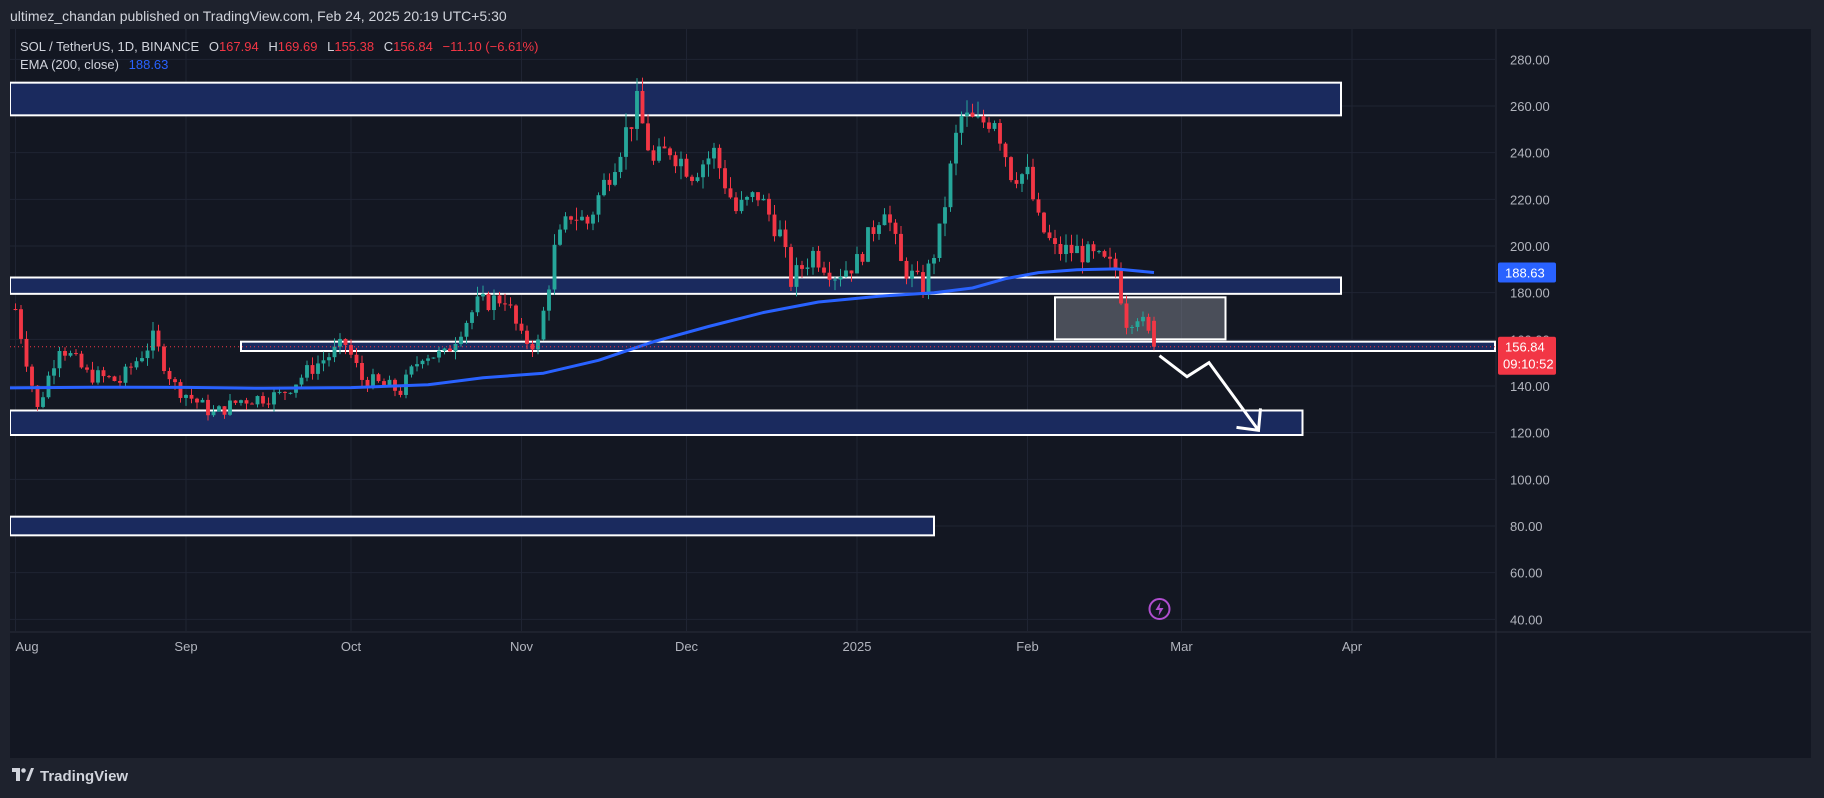 Image resolution: width=1824 pixels, height=798 pixels. What do you see at coordinates (1159, 609) in the screenshot?
I see `lightning-bolt-glyph` at bounding box center [1159, 609].